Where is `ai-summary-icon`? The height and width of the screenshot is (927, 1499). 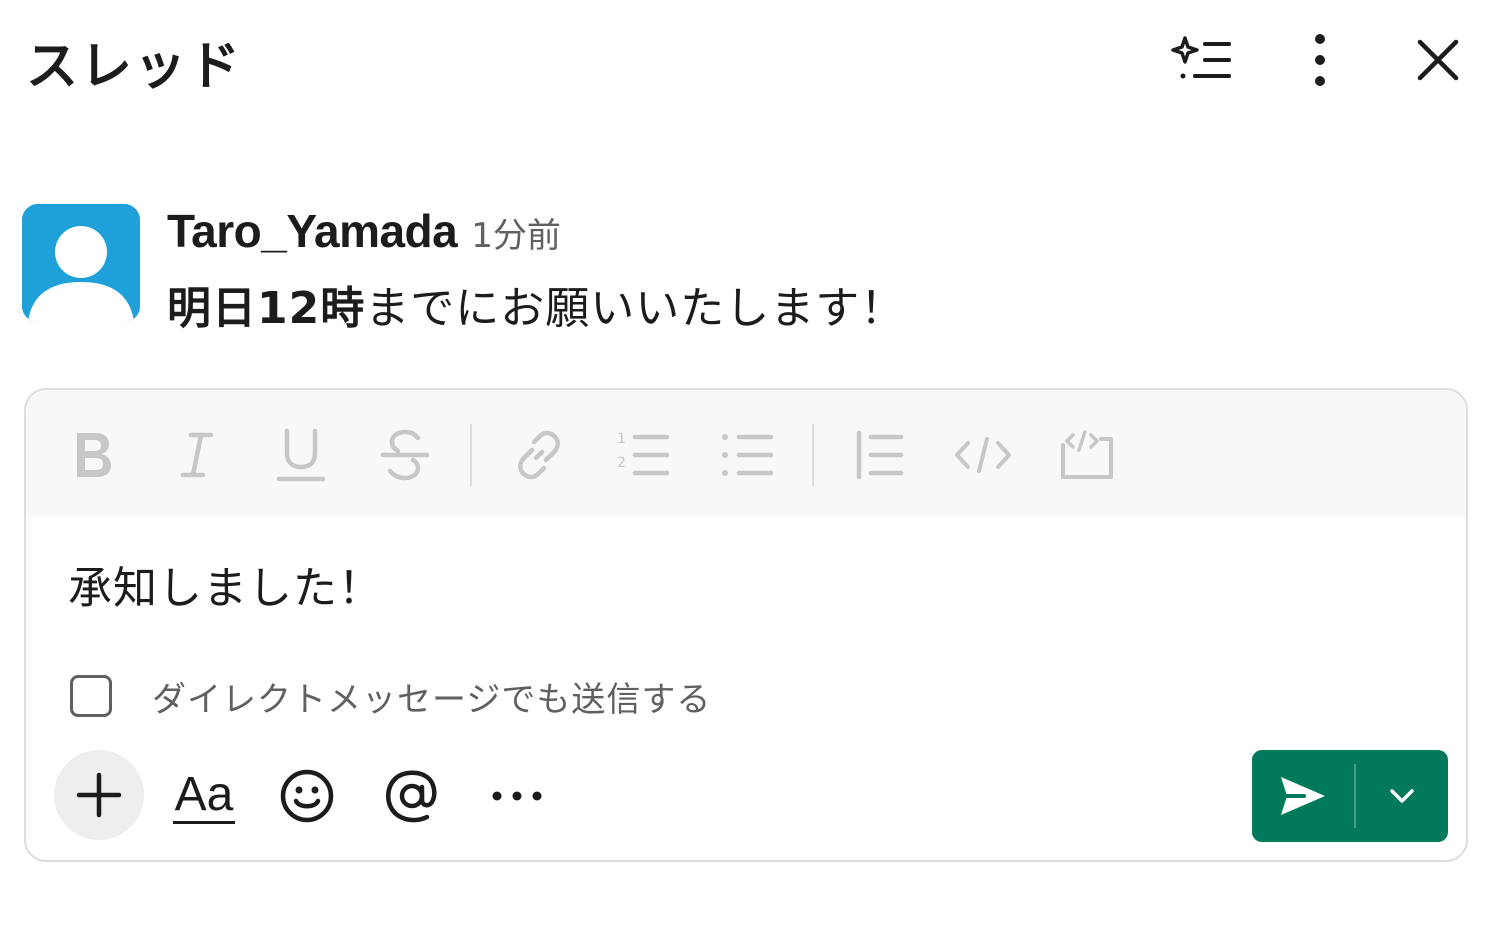
ai-summary-icon is located at coordinates (1201, 57).